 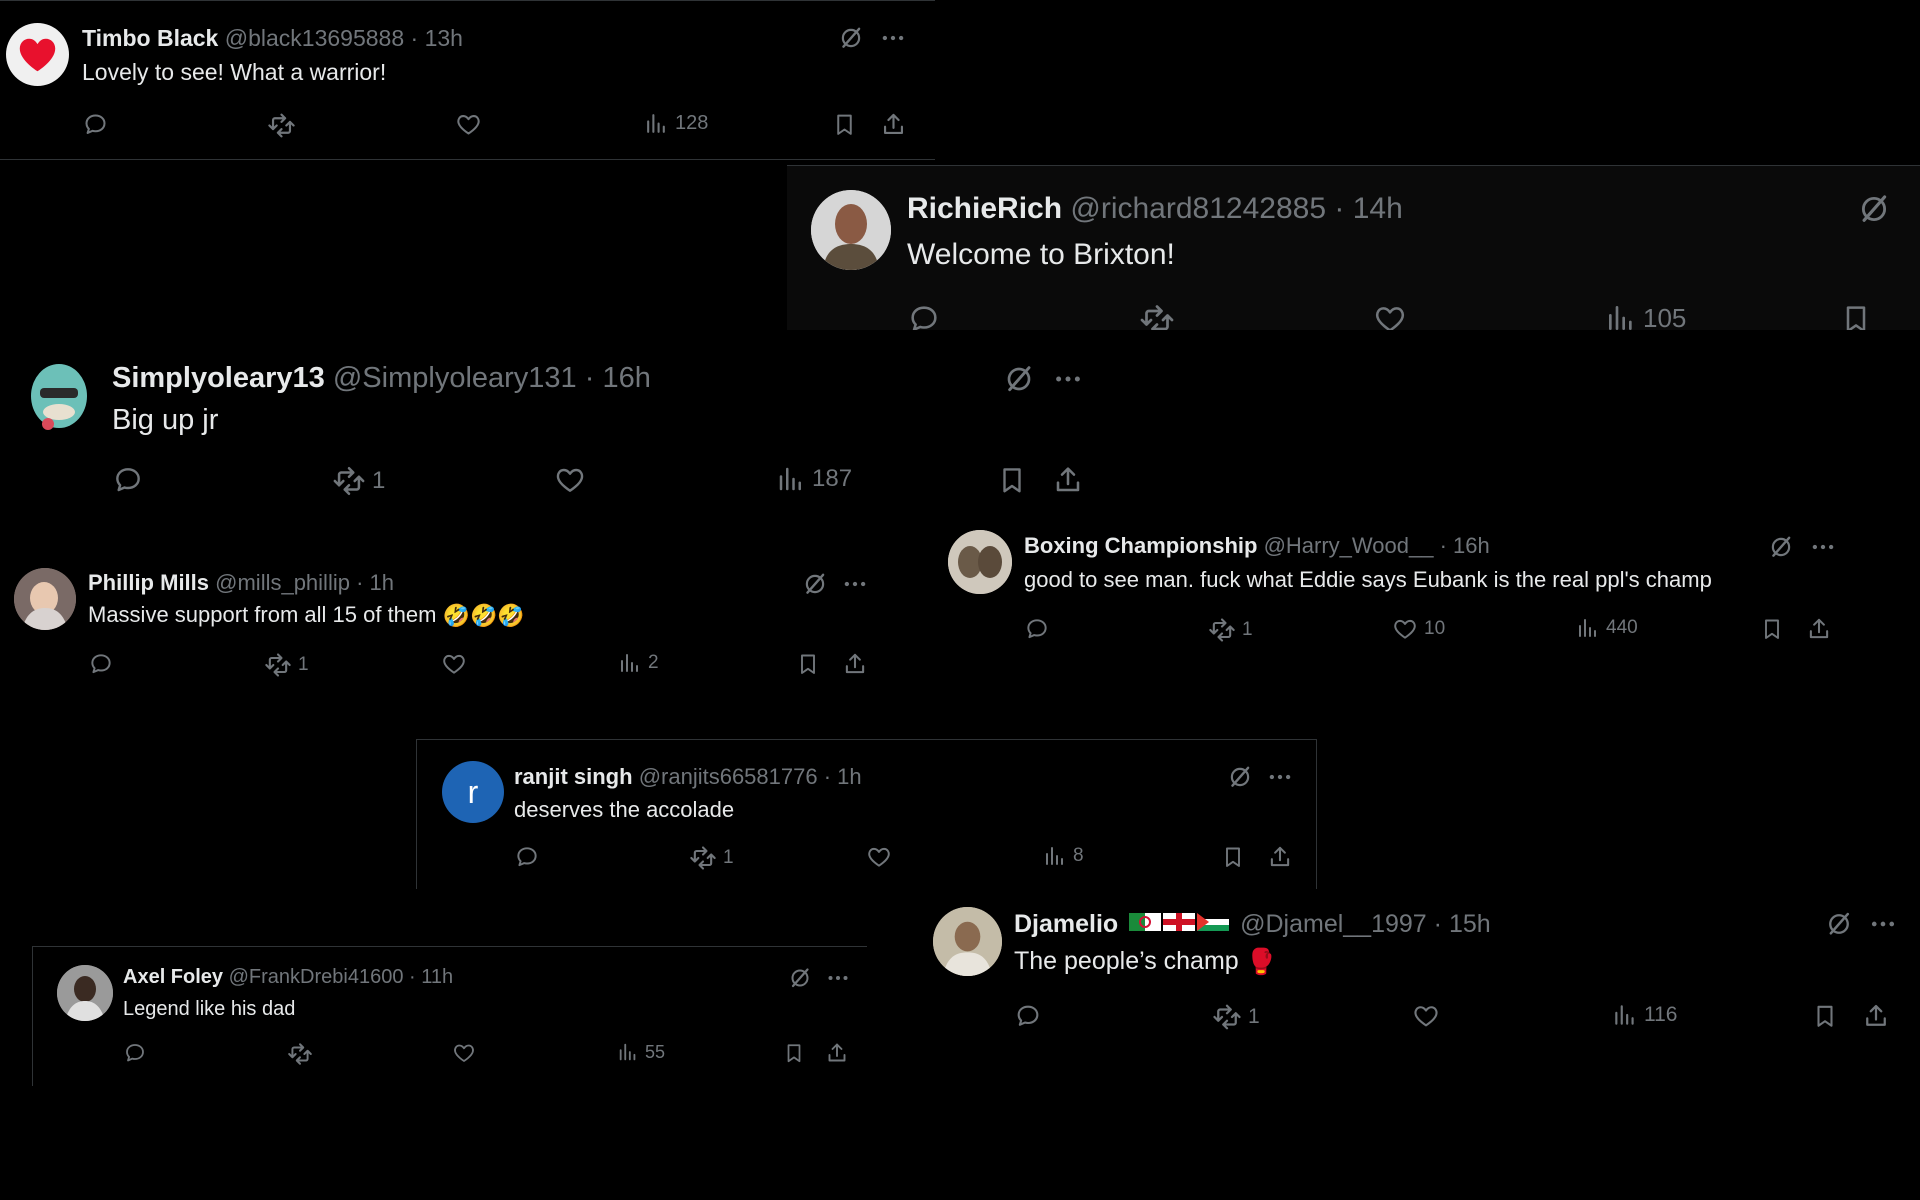 What do you see at coordinates (437, 977) in the screenshot?
I see `timestamp: 11h` at bounding box center [437, 977].